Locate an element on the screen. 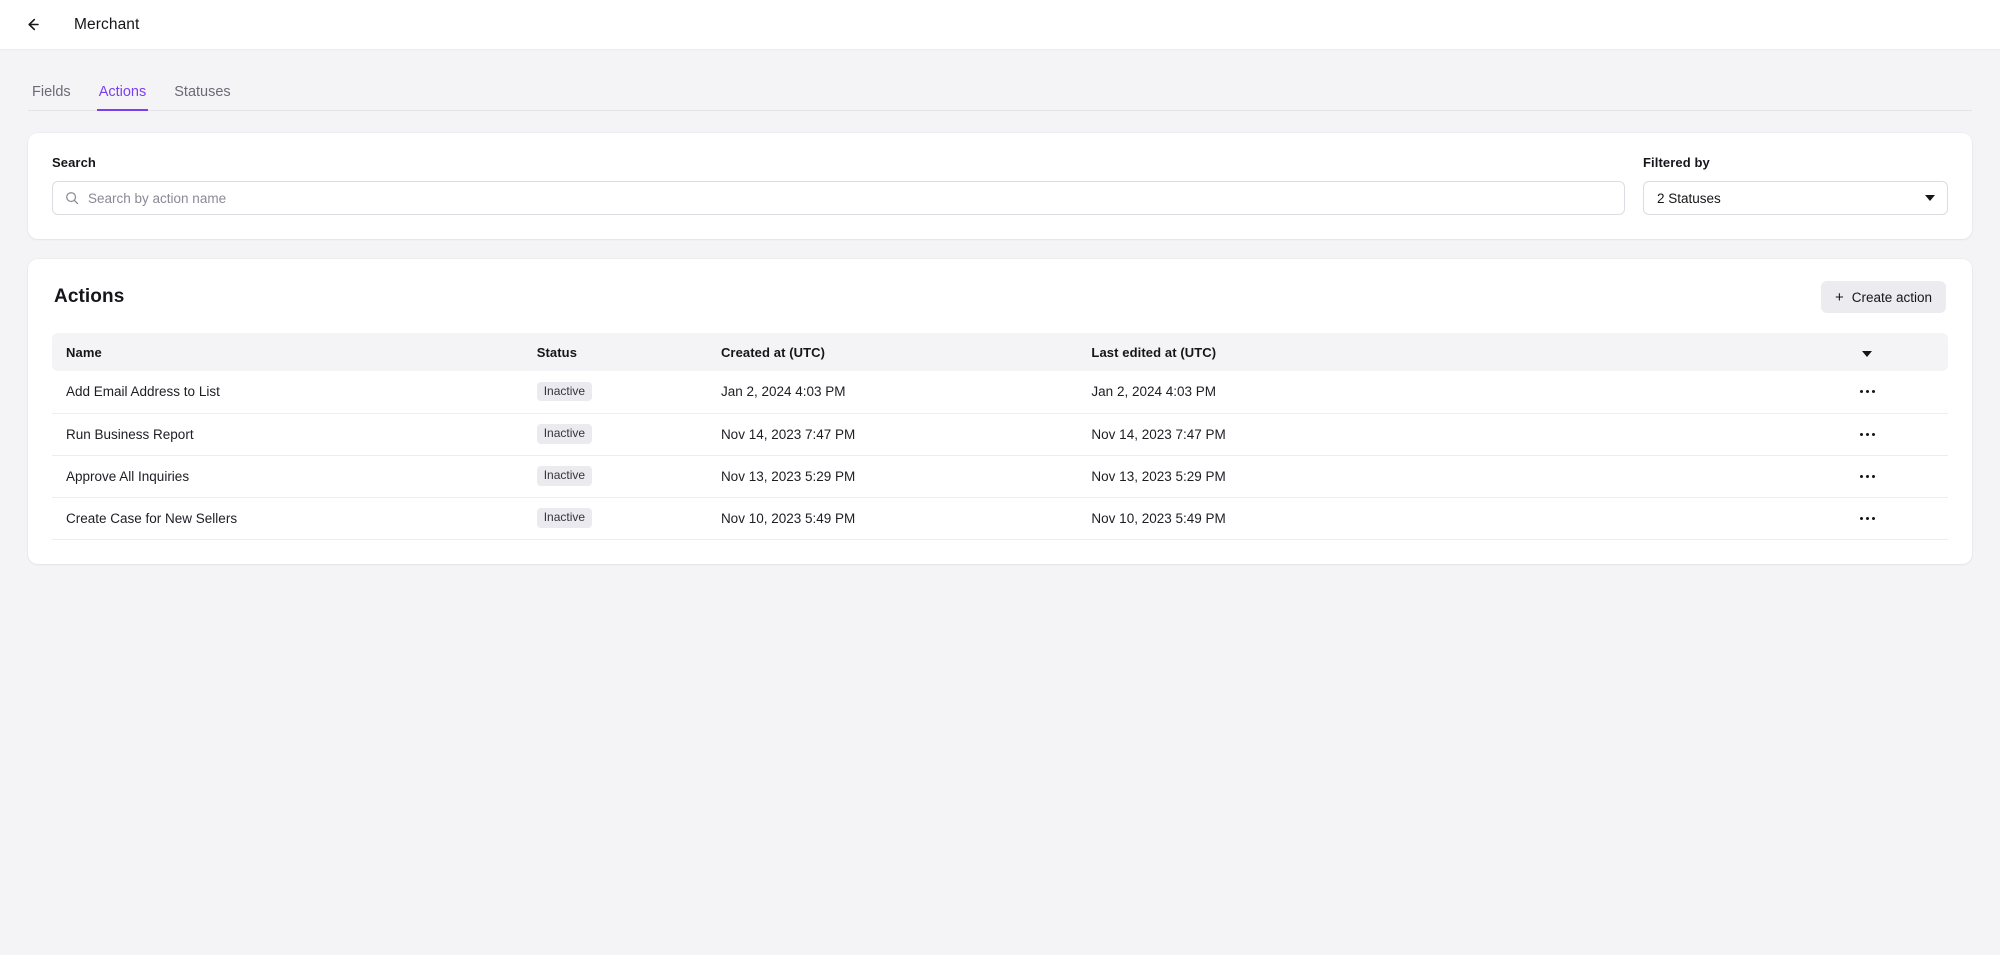 Image resolution: width=2000 pixels, height=955 pixels. tab-statuses: Statuses is located at coordinates (202, 97).